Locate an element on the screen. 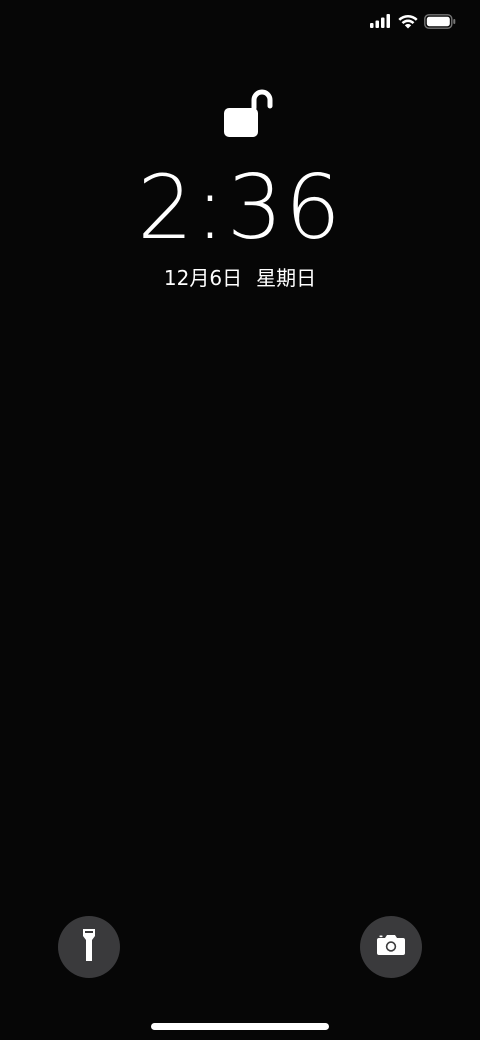 This screenshot has height=1040, width=480. flashlight-button is located at coordinates (89, 947).